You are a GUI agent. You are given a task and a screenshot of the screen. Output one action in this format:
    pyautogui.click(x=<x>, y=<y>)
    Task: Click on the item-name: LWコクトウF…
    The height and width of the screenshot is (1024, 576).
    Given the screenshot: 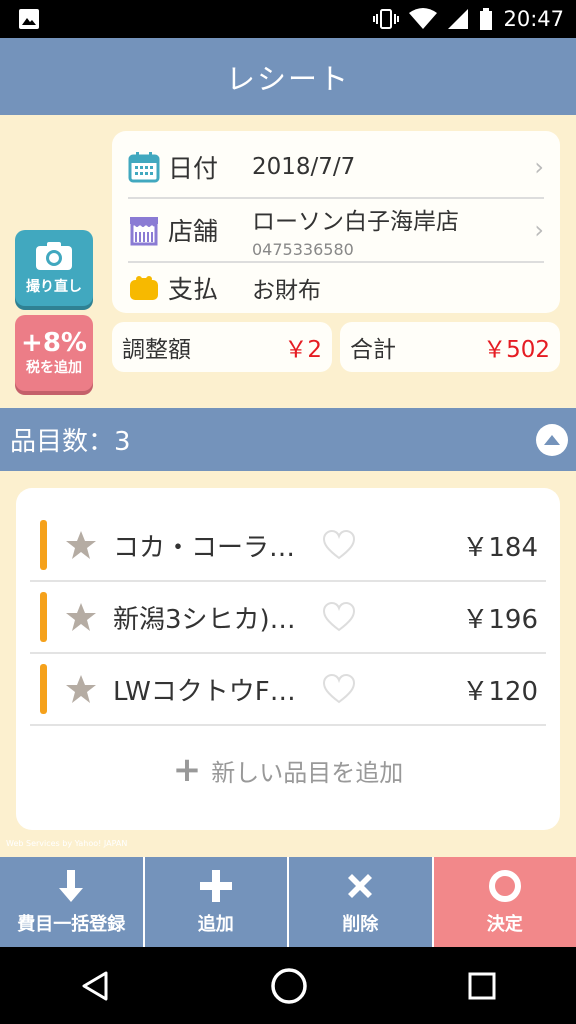 What is the action you would take?
    pyautogui.click(x=204, y=691)
    